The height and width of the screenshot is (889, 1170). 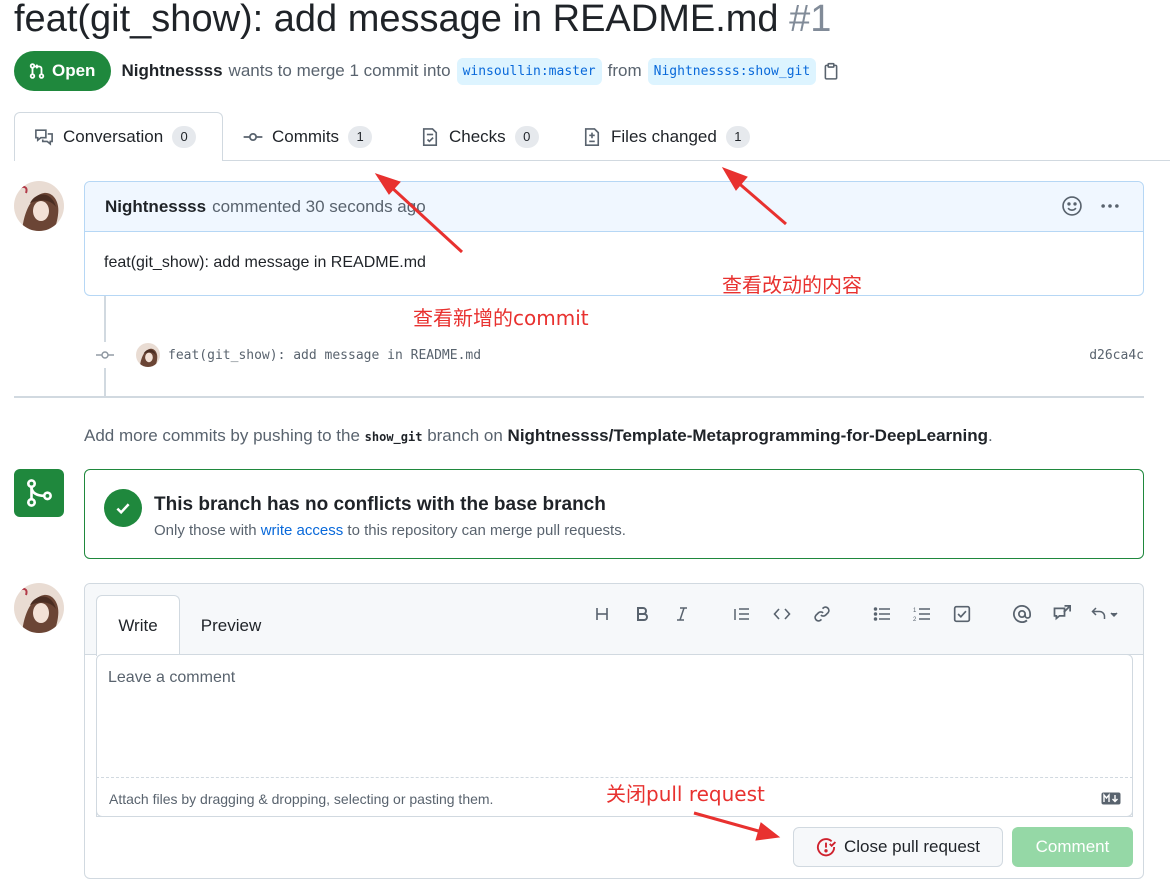 What do you see at coordinates (792, 285) in the screenshot?
I see `annotation-files: 查看改动的内容` at bounding box center [792, 285].